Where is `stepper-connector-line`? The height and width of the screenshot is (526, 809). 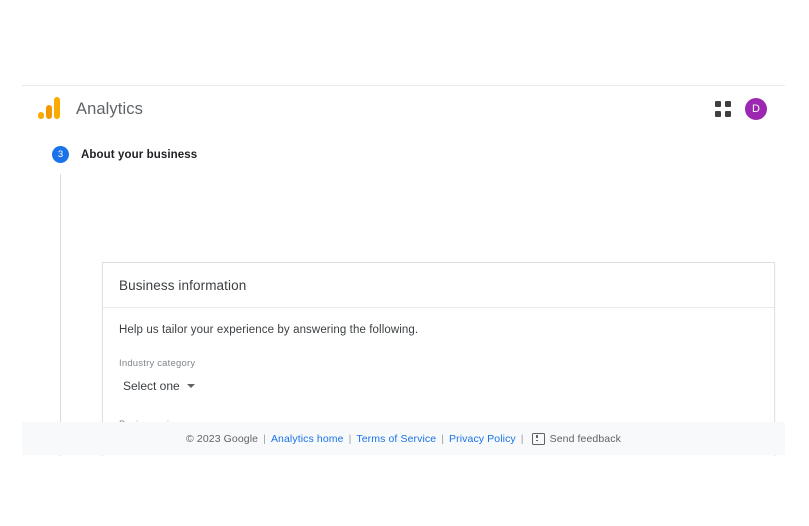
stepper-connector-line is located at coordinates (60, 315).